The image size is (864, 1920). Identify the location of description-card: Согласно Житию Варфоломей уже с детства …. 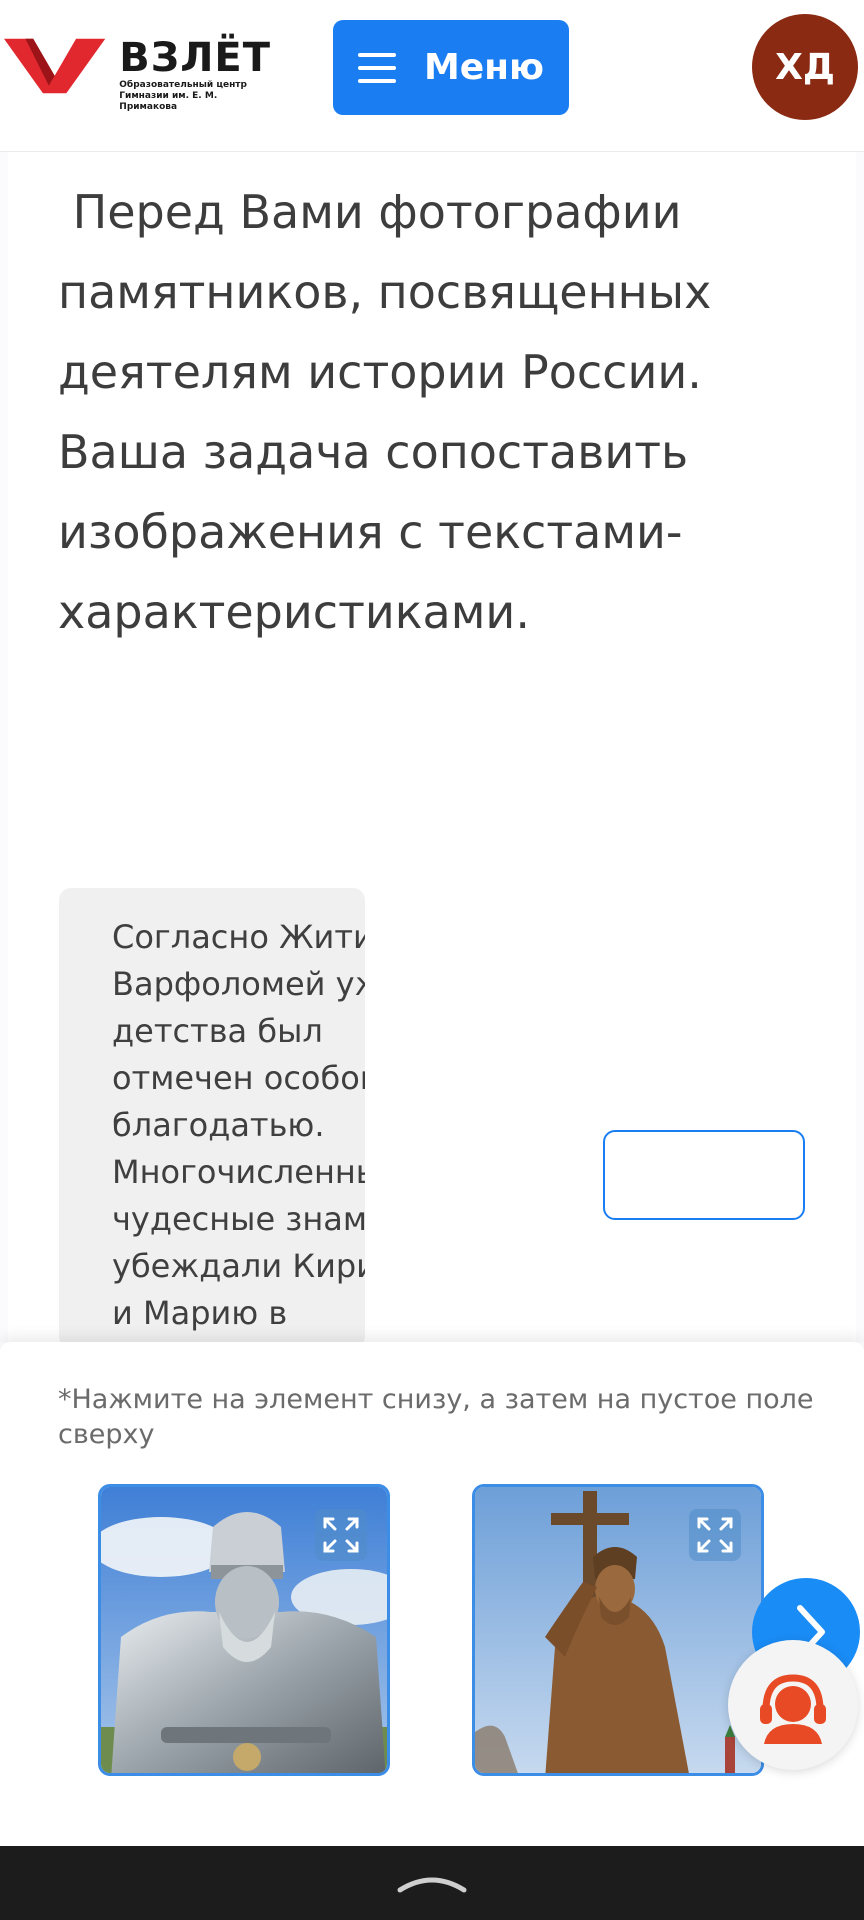
(212, 1118).